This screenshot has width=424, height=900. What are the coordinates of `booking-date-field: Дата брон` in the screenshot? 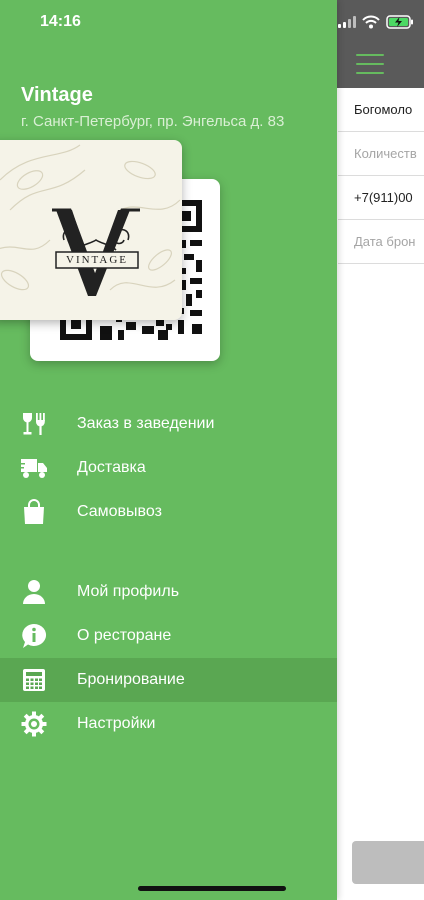 It's located at (381, 242).